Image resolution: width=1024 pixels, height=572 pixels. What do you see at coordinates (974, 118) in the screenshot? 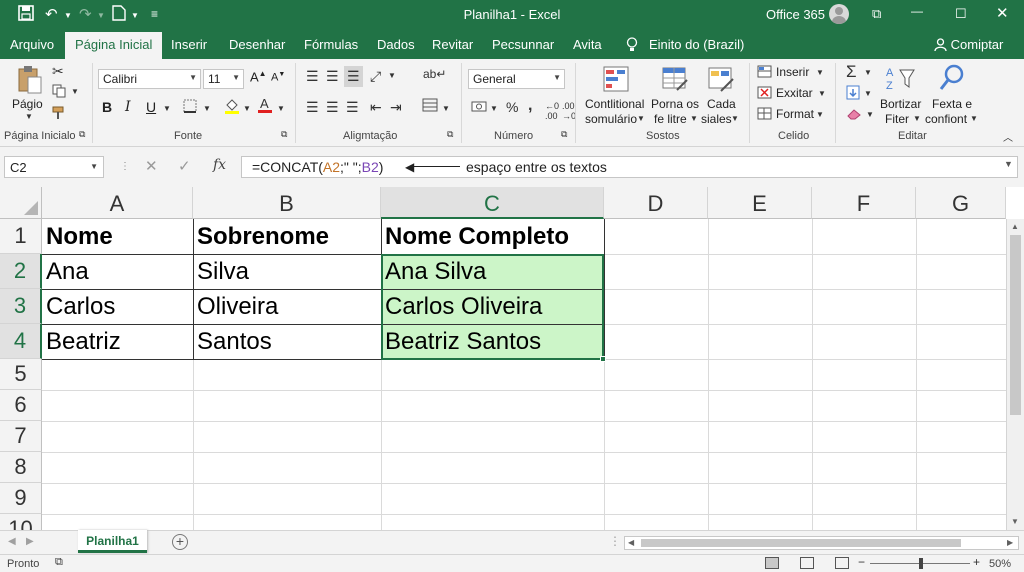
I see `find-select-dropdown-icon: ▼` at bounding box center [974, 118].